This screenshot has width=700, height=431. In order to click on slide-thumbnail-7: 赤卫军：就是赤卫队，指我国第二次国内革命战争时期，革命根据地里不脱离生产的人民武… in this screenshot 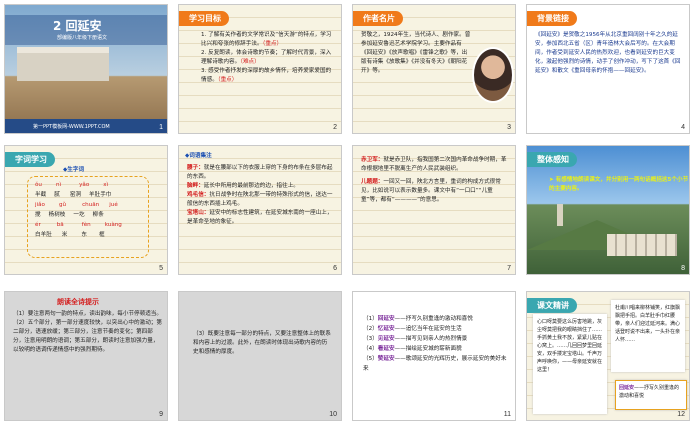, I will do `click(434, 210)`.